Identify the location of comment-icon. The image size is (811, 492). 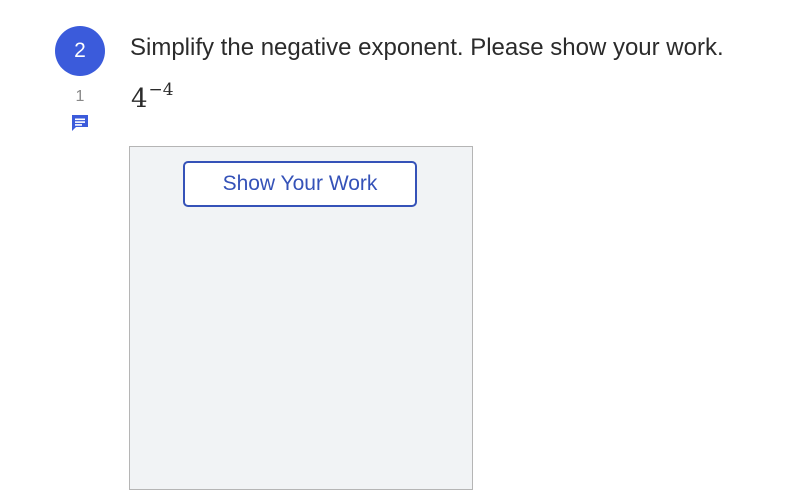
(80, 123).